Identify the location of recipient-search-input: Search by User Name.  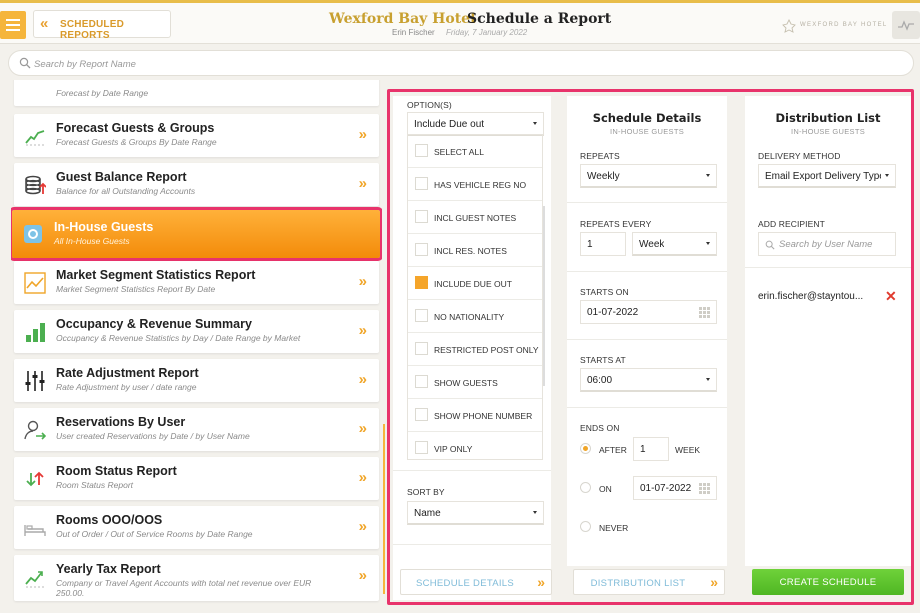
(827, 244).